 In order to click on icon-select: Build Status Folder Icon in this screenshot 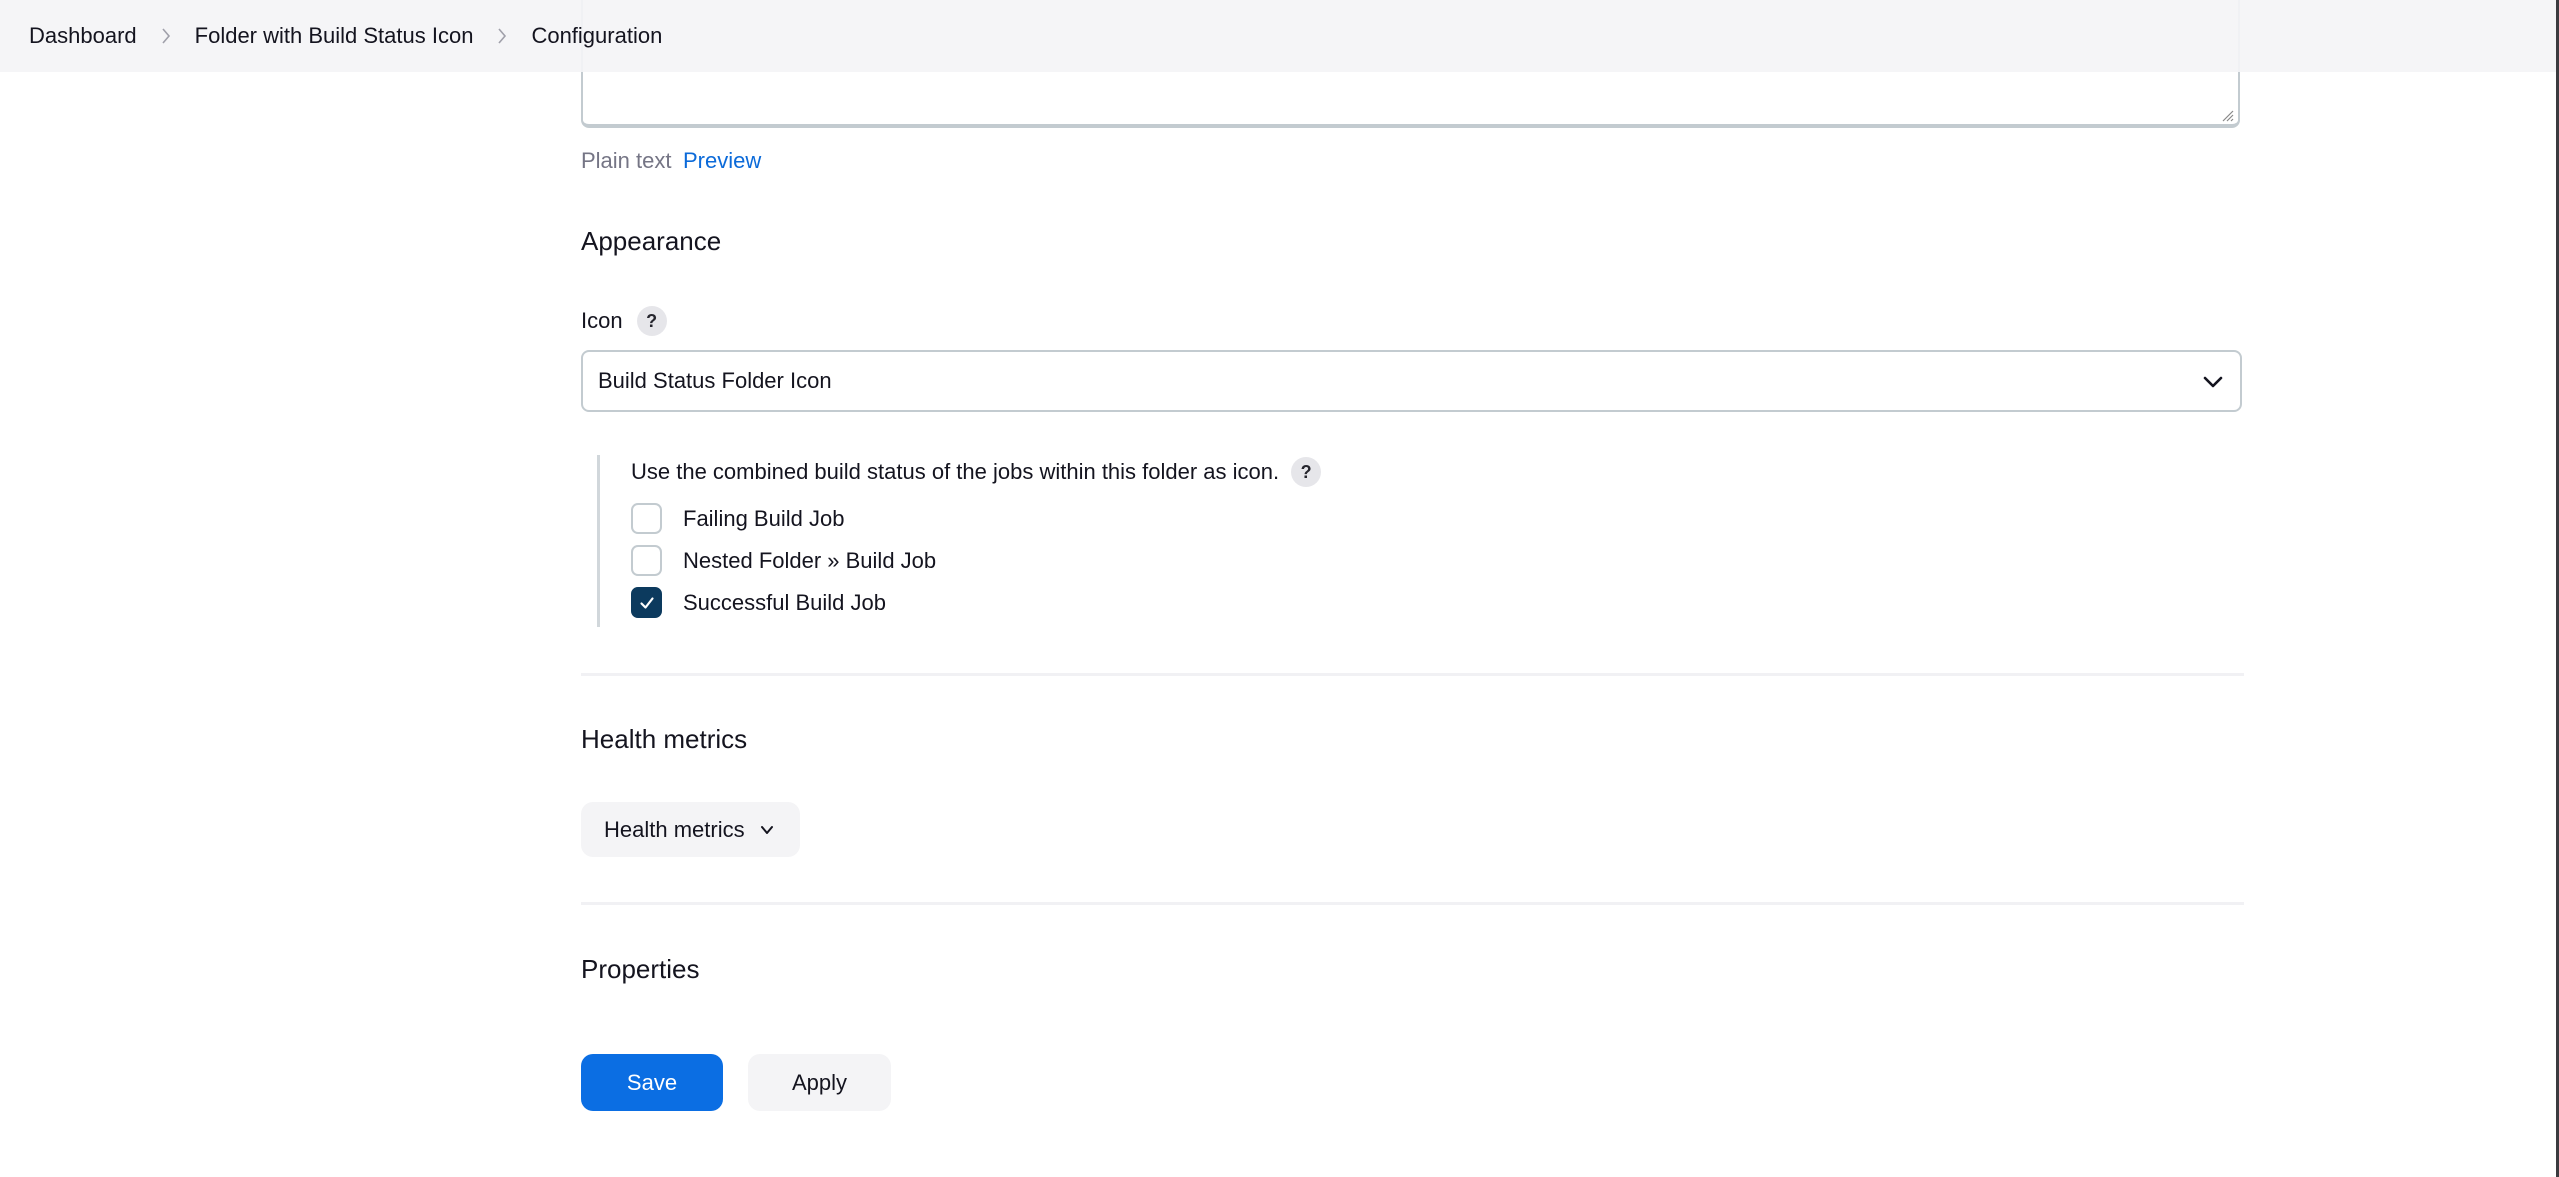, I will do `click(1411, 381)`.